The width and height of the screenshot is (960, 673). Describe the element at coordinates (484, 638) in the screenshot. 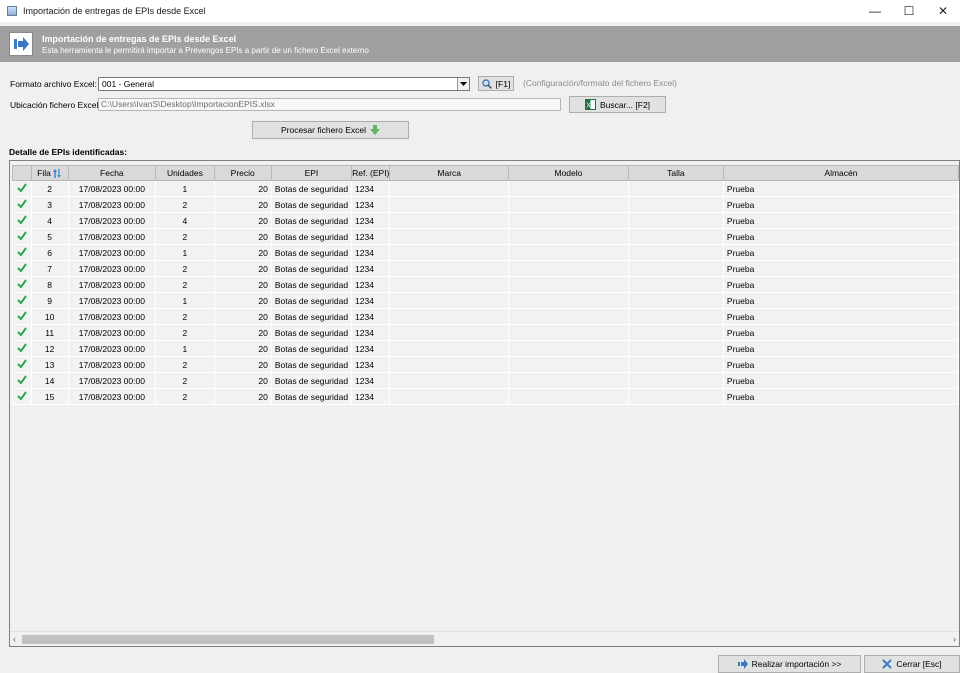

I see `horizontal-scrollbar: ‹ ›` at that location.